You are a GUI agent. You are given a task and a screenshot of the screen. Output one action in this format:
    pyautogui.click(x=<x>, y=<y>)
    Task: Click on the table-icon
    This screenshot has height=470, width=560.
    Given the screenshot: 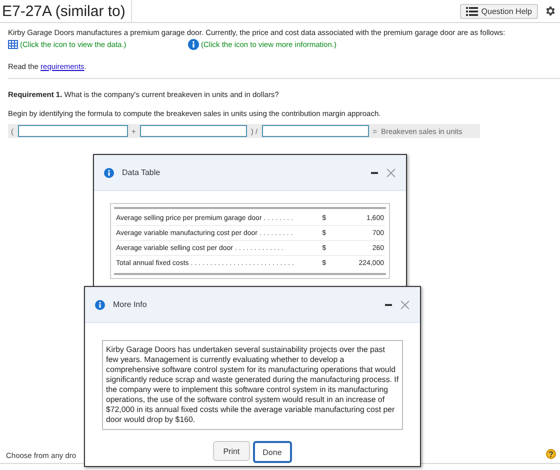 What is the action you would take?
    pyautogui.click(x=13, y=44)
    